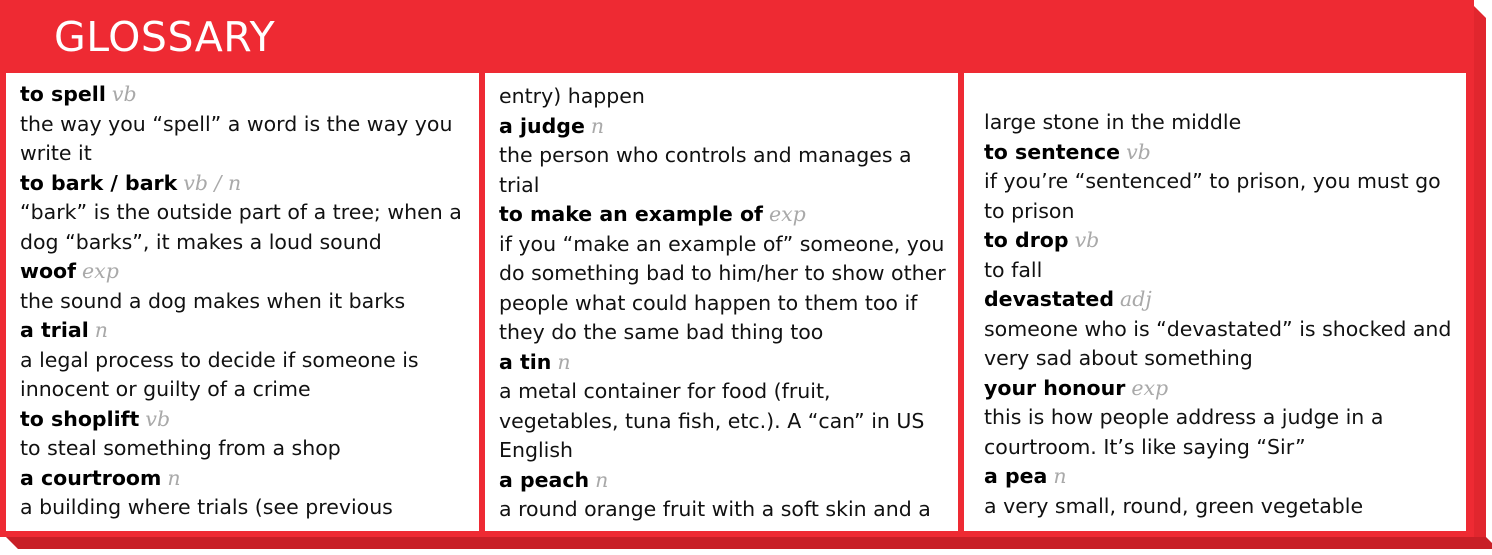 The height and width of the screenshot is (555, 1492). What do you see at coordinates (1221, 241) in the screenshot?
I see `glossary-entry-heading: to drop vb` at bounding box center [1221, 241].